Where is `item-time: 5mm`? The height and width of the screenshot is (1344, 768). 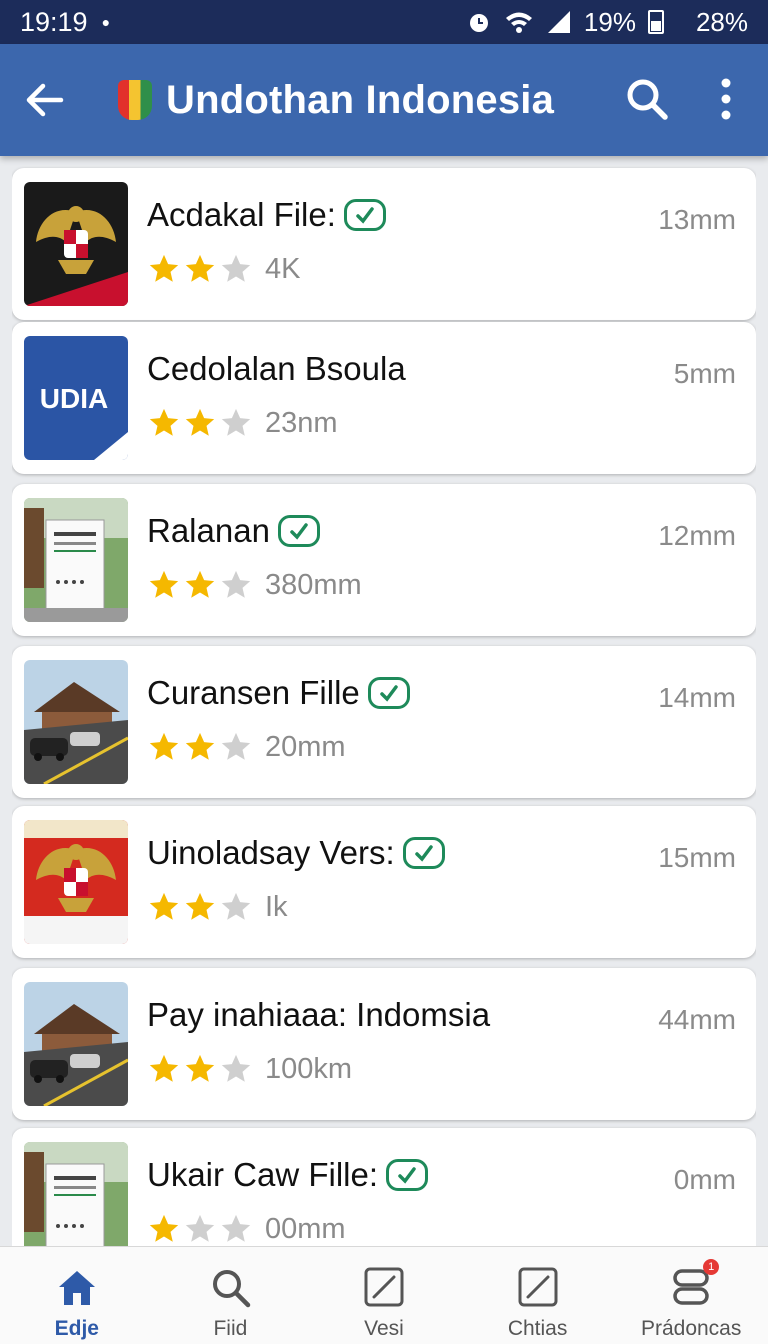
item-time: 5mm is located at coordinates (704, 373).